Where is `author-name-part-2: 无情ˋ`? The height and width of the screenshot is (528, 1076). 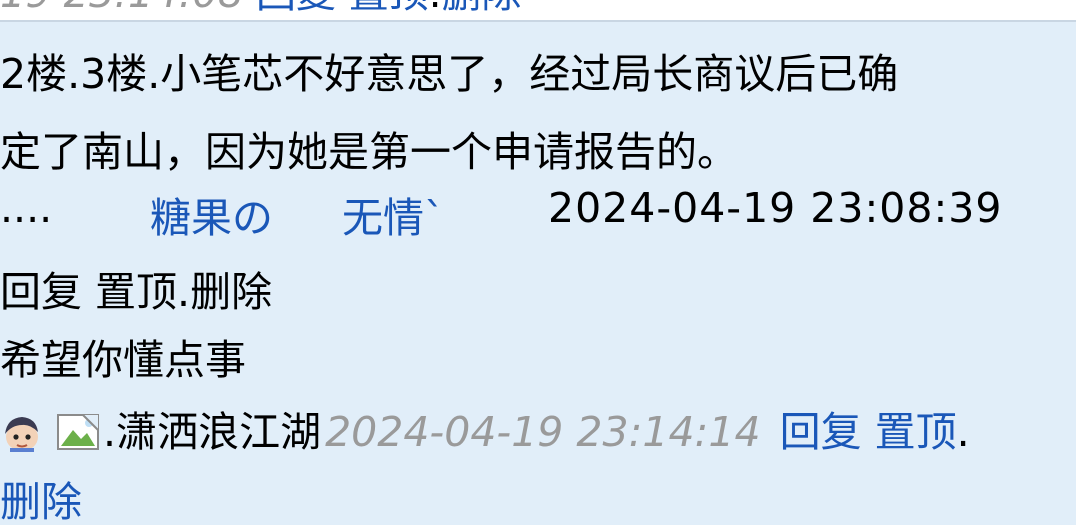
author-name-part-2: 无情ˋ is located at coordinates (393, 214).